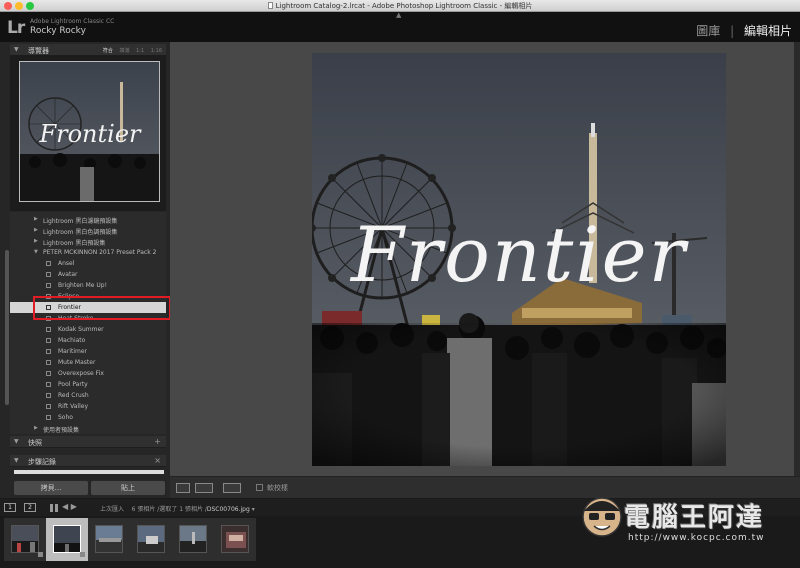 This screenshot has width=800, height=568. I want to click on lightroom-logo: Lr, so click(16, 28).